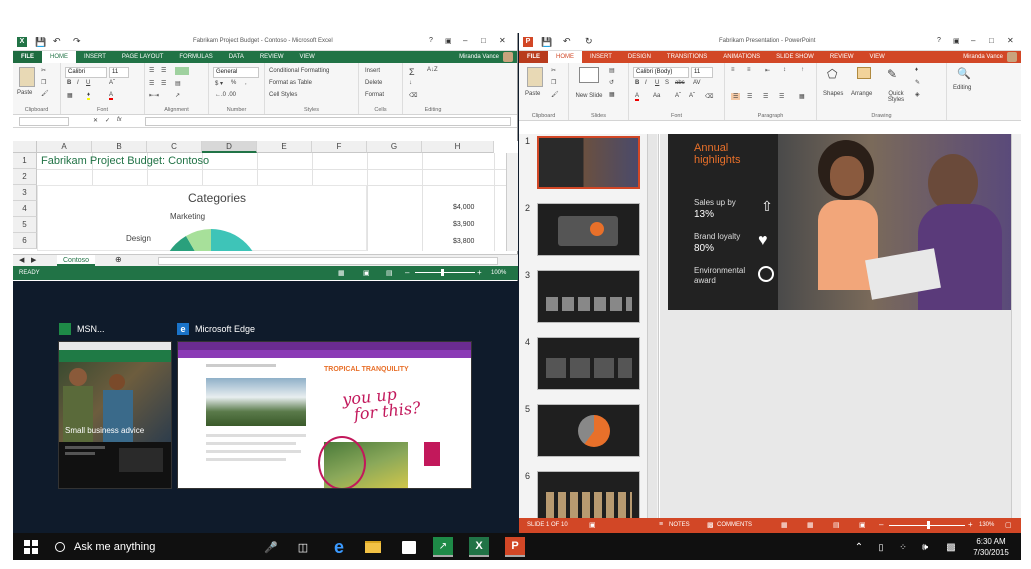  What do you see at coordinates (373, 83) in the screenshot?
I see `delete-cells-button: Delete` at bounding box center [373, 83].